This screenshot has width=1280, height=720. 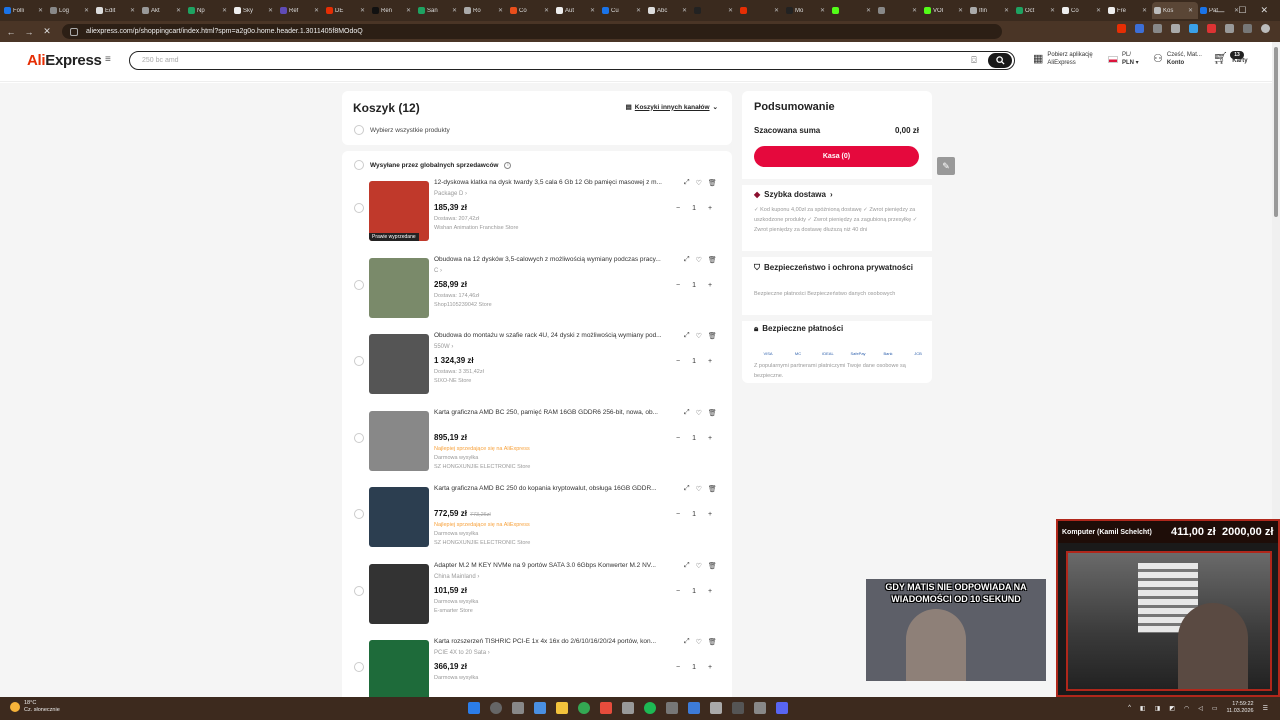 What do you see at coordinates (35, 707) in the screenshot?
I see `weather-widget: 18°C Cz. słonecznie` at bounding box center [35, 707].